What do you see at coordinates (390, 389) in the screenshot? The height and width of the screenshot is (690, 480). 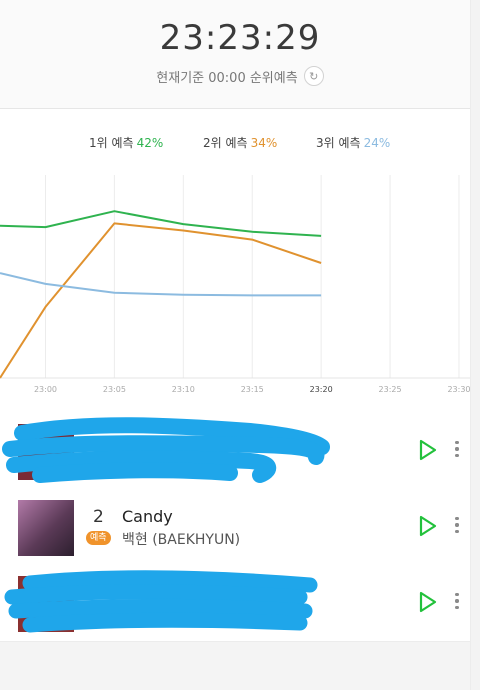 I see `x-tick-label: 23:25` at bounding box center [390, 389].